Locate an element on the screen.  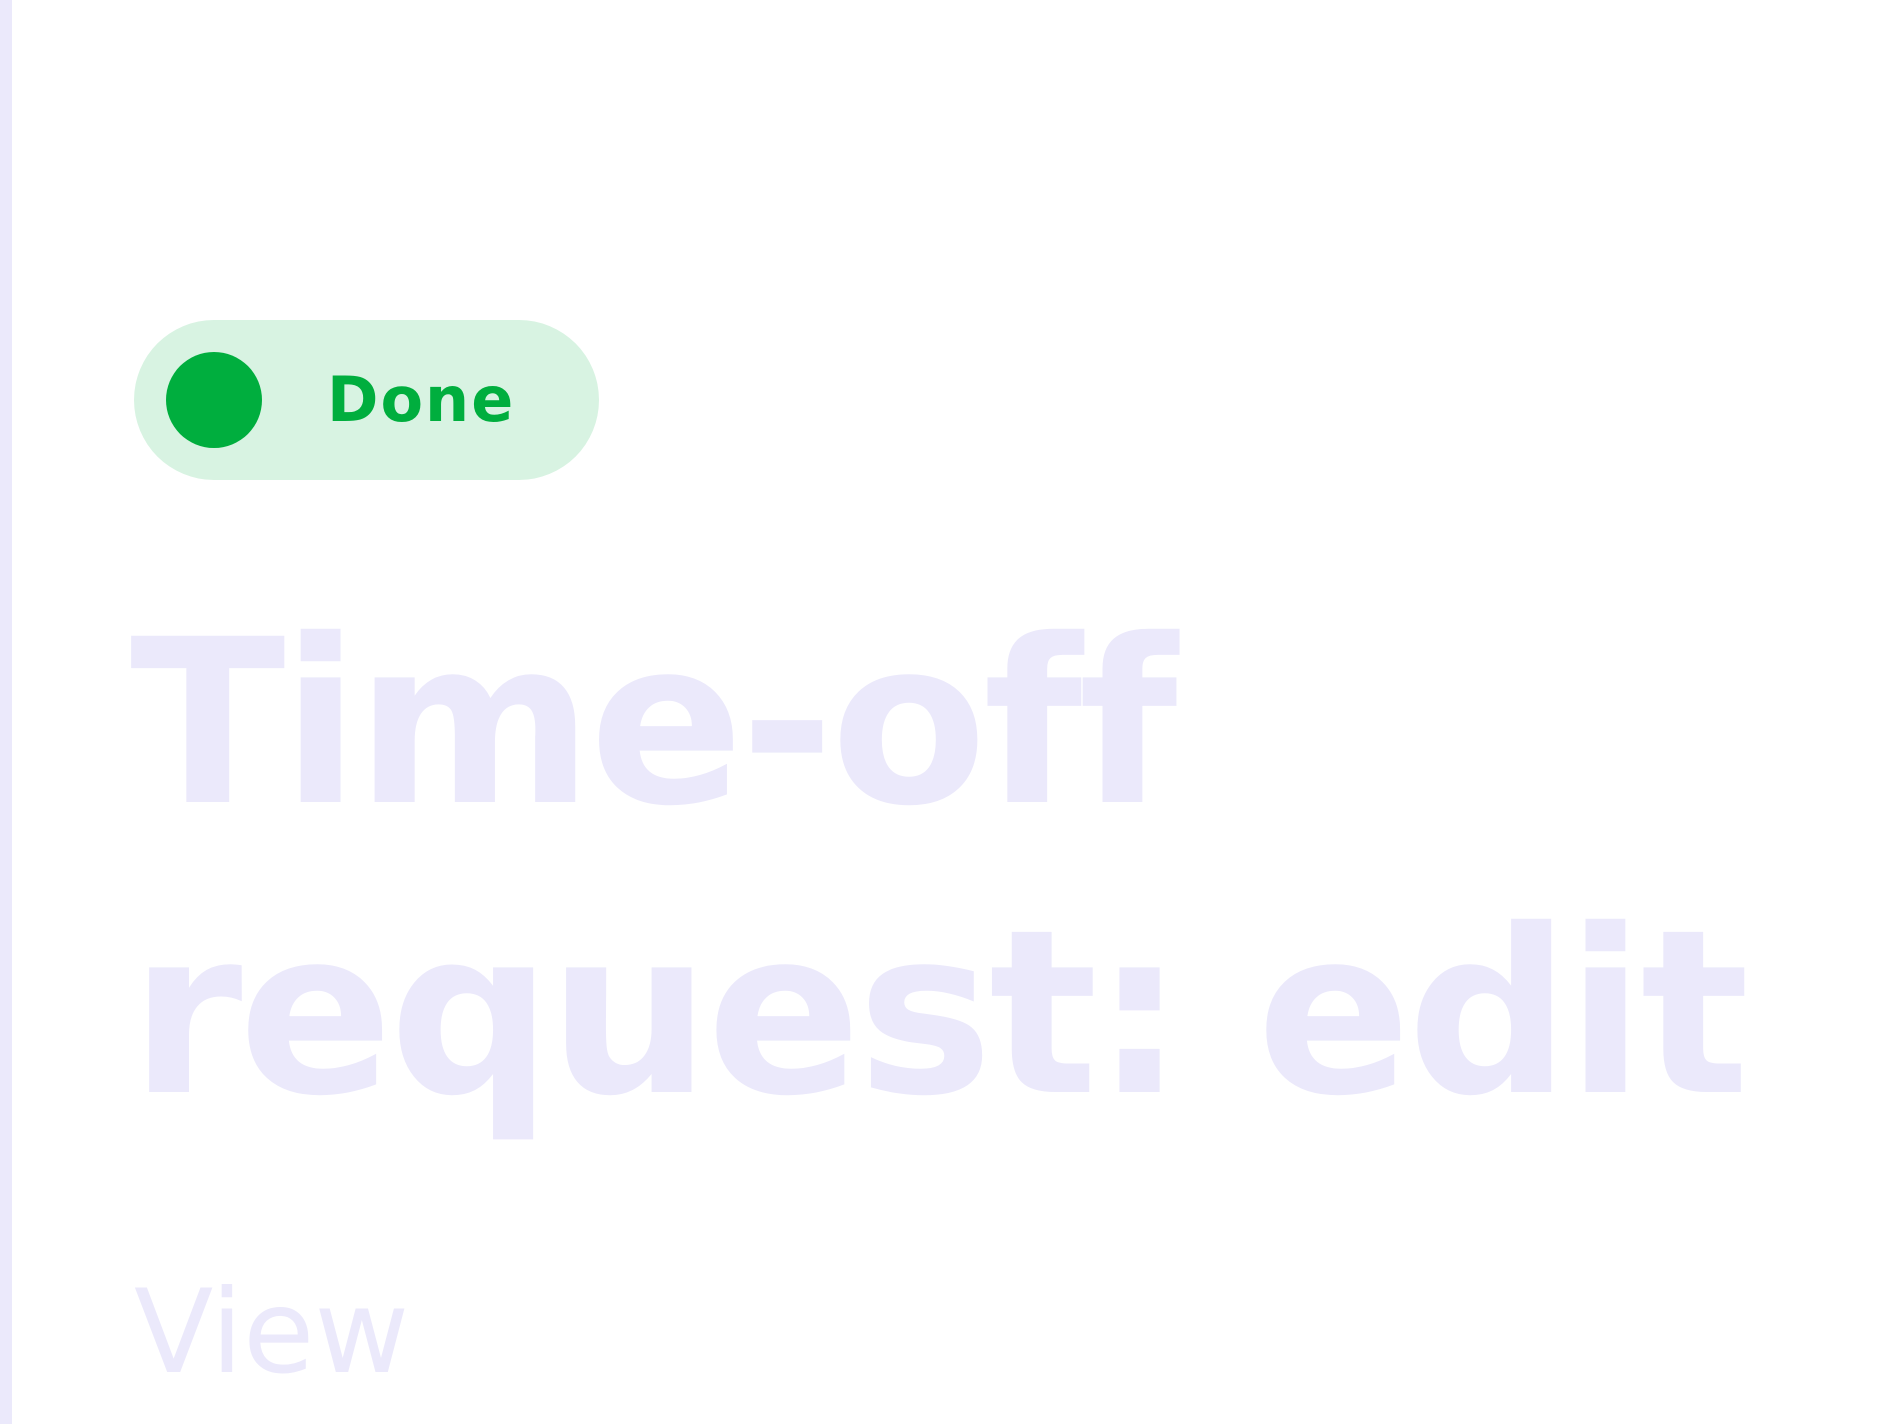
status-badge: Done is located at coordinates (366, 400).